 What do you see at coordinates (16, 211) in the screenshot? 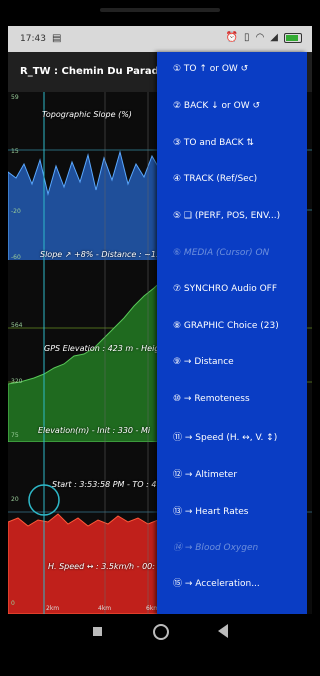
I see `slope-tick-low: -20` at bounding box center [16, 211].